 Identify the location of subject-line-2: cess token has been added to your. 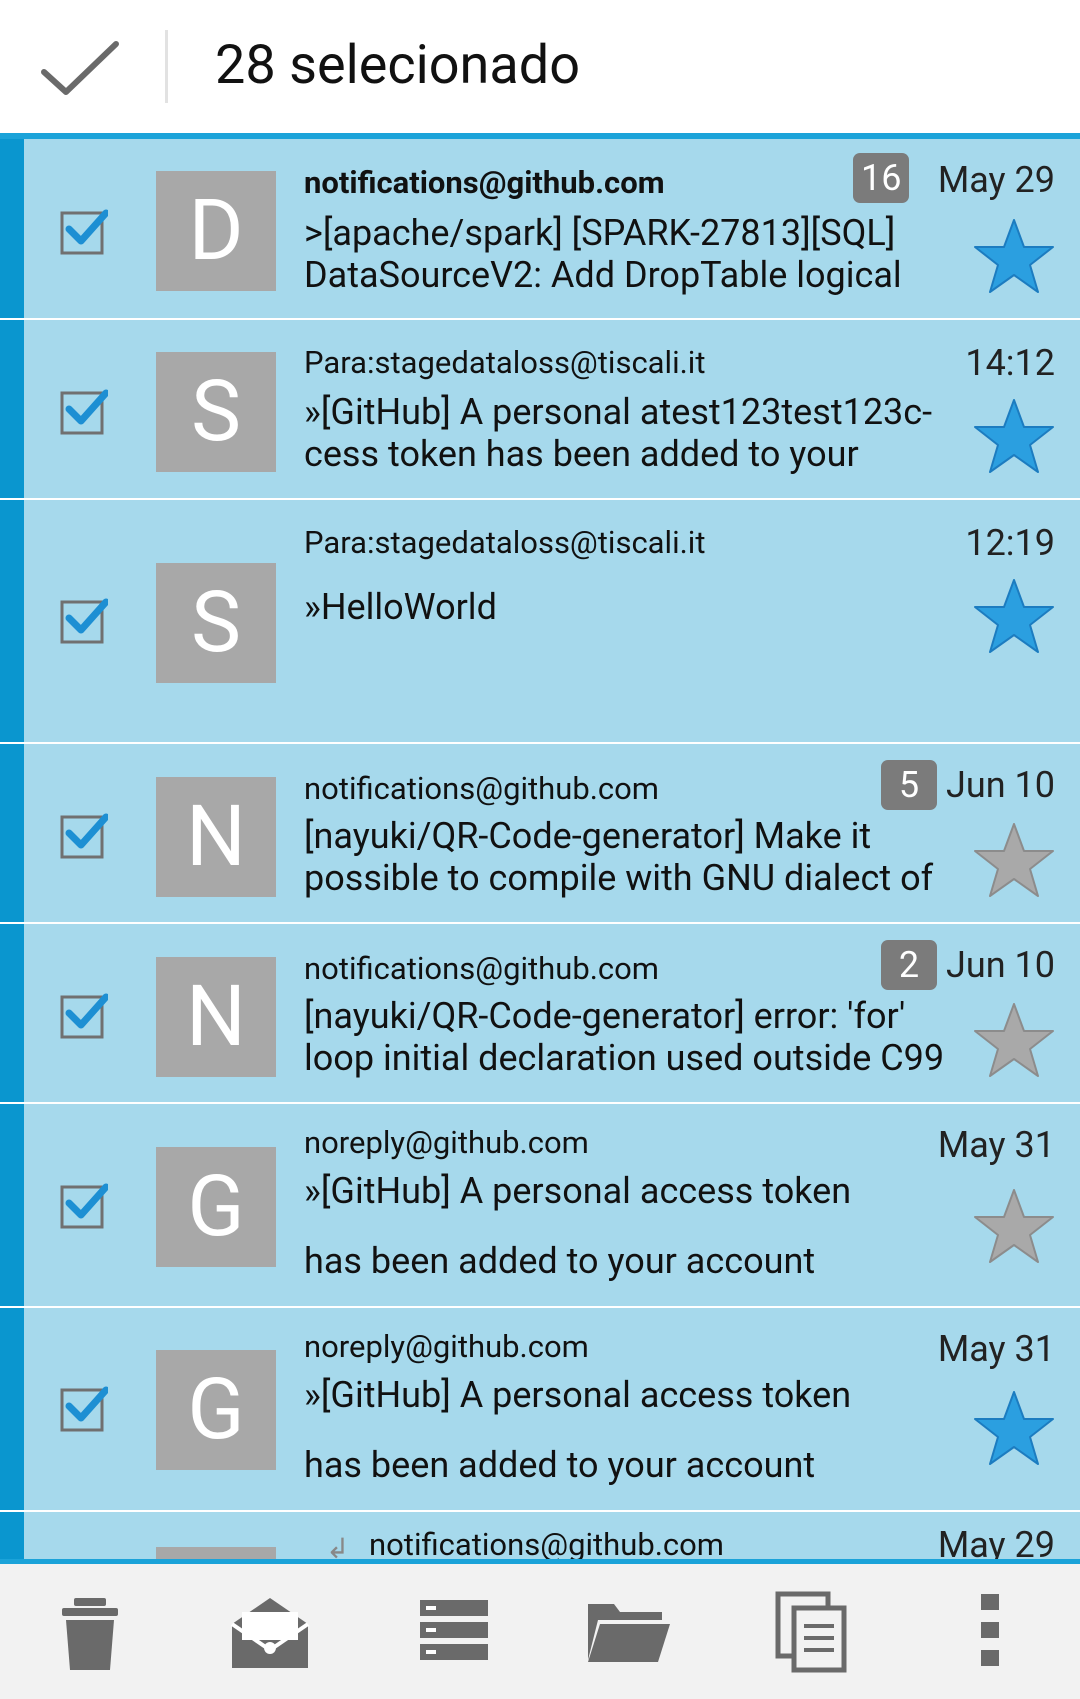
(581, 454).